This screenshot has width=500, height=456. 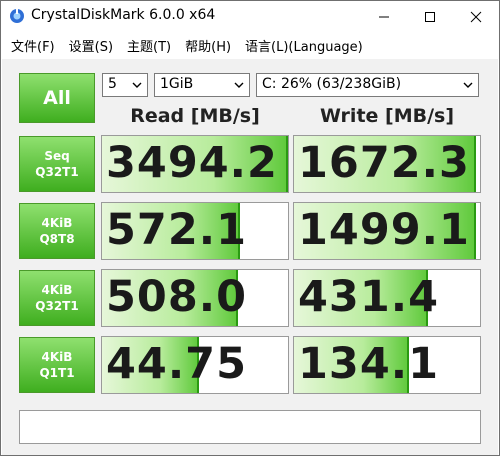 What do you see at coordinates (57, 298) in the screenshot?
I see `test-button-4kib-q32t1: 4KiB Q32T1` at bounding box center [57, 298].